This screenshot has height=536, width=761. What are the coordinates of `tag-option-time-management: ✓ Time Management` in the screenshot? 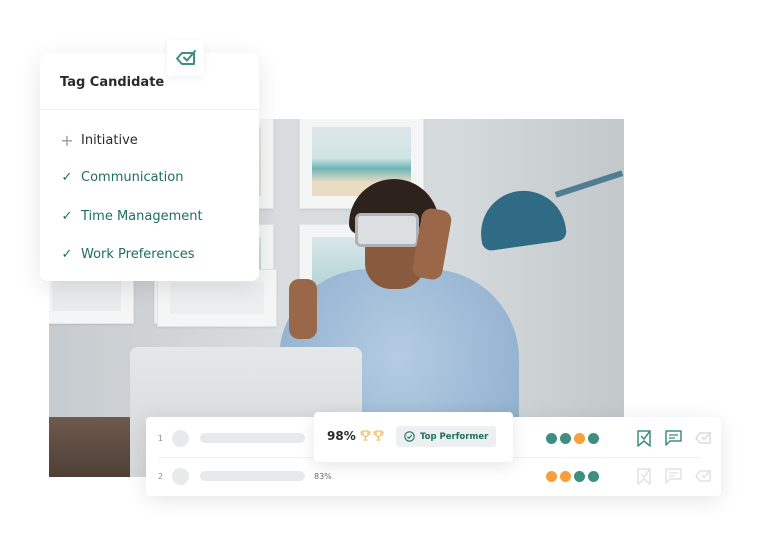 It's located at (131, 216).